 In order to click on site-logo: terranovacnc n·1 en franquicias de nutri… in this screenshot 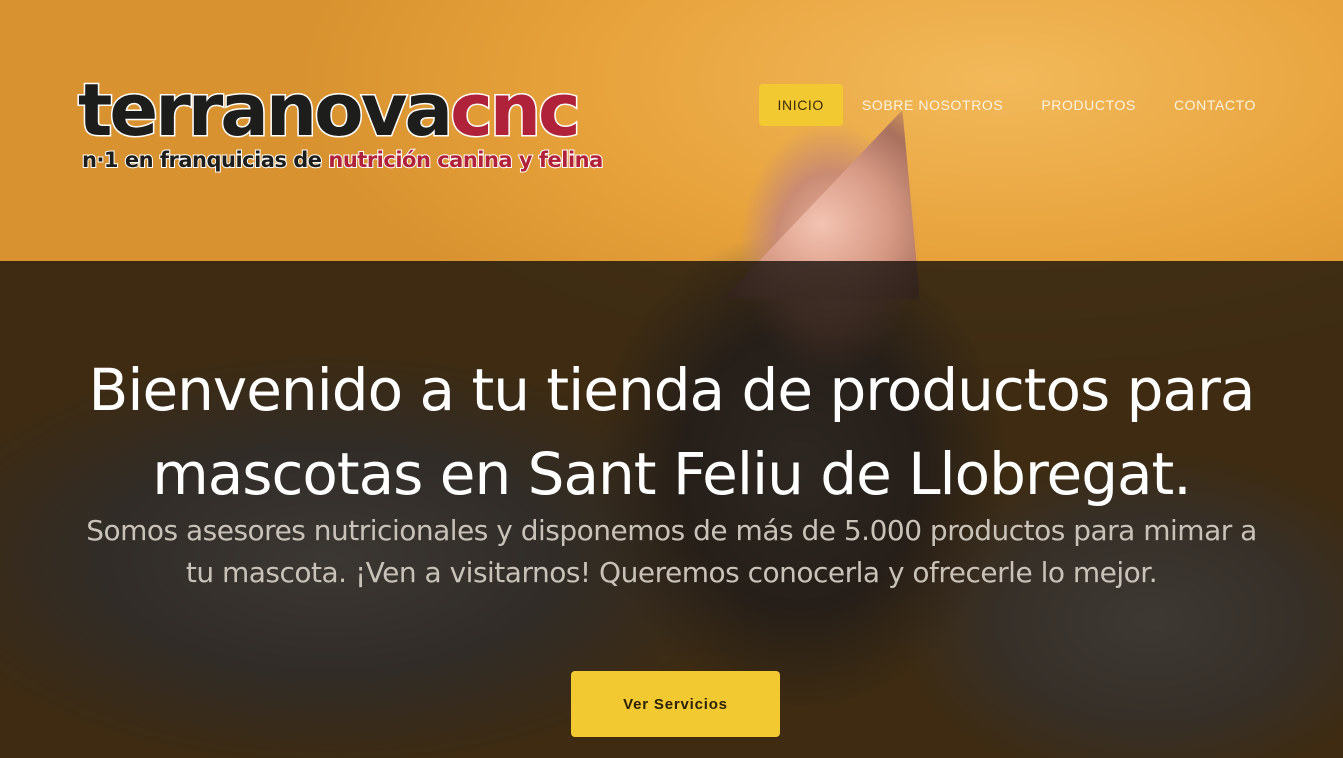, I will do `click(347, 124)`.